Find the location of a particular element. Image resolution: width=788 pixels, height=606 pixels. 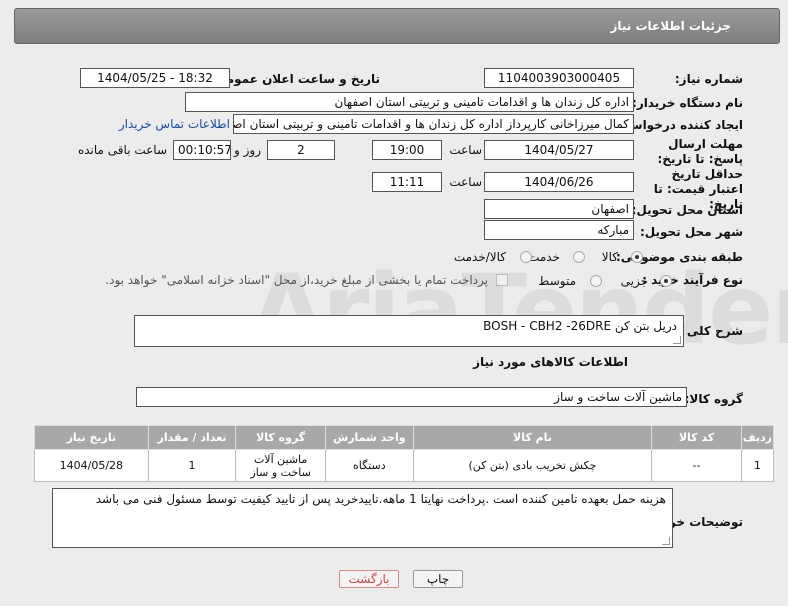

buyer-org-label: نام دستگاه خریدار: is located at coordinates (687, 103).